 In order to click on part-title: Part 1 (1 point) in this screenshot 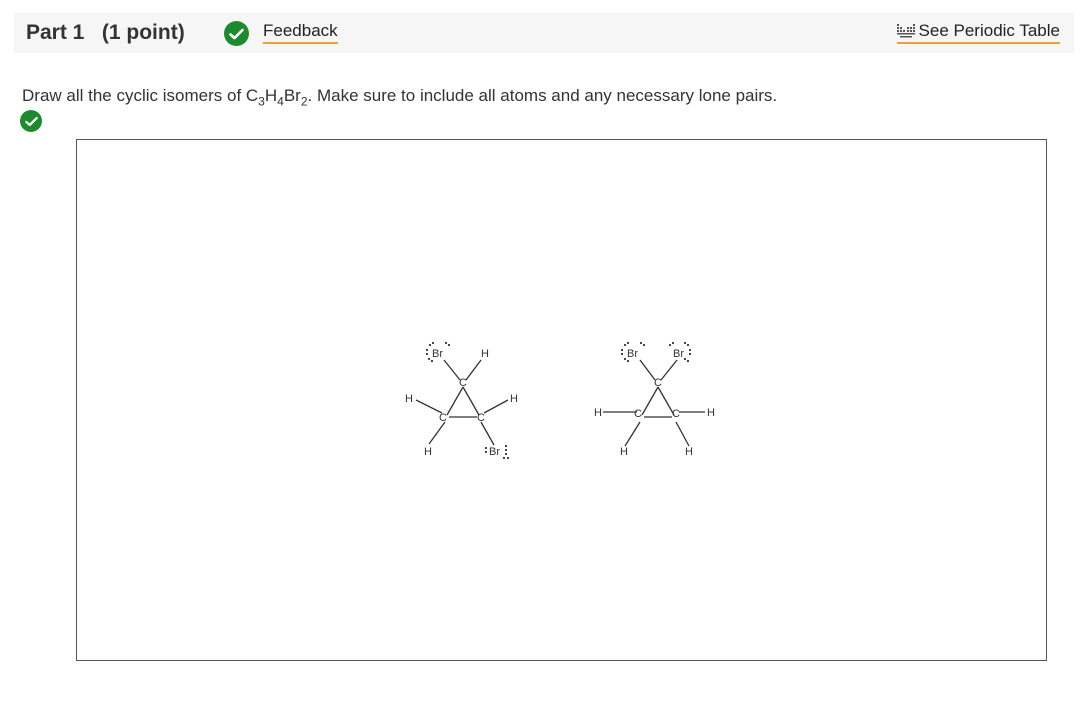, I will do `click(105, 33)`.